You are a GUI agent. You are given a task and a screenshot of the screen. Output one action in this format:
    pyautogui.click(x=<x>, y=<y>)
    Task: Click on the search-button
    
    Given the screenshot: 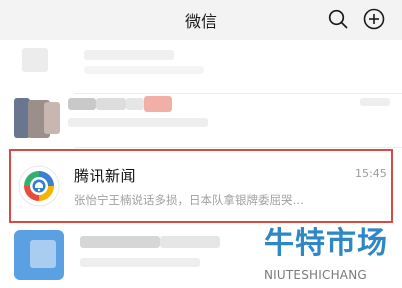 What is the action you would take?
    pyautogui.click(x=338, y=19)
    